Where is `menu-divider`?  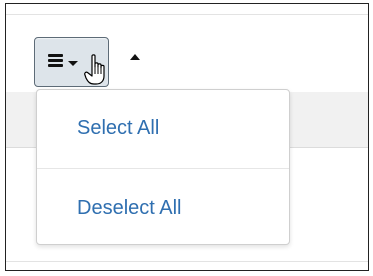 menu-divider is located at coordinates (163, 168).